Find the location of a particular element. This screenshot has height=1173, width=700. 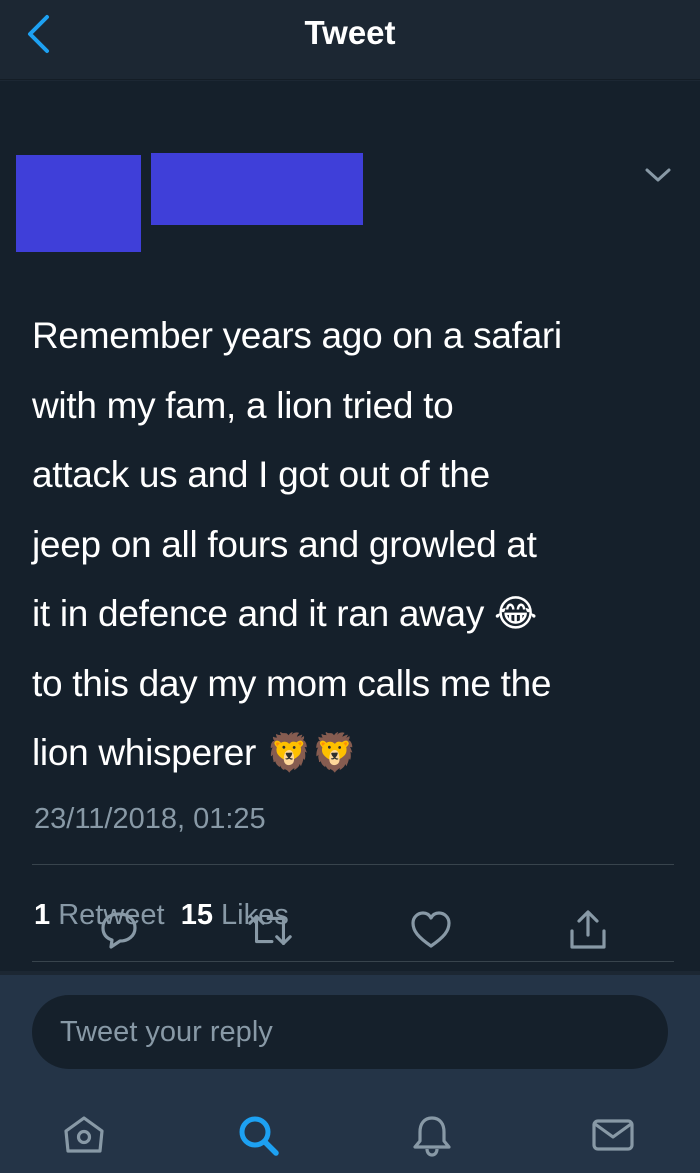

divider is located at coordinates (353, 864).